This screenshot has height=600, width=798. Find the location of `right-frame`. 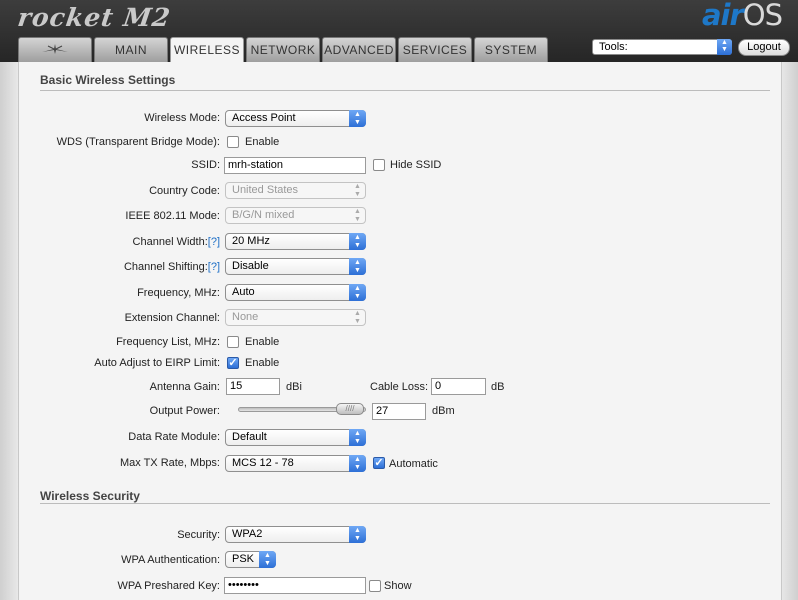

right-frame is located at coordinates (789, 331).